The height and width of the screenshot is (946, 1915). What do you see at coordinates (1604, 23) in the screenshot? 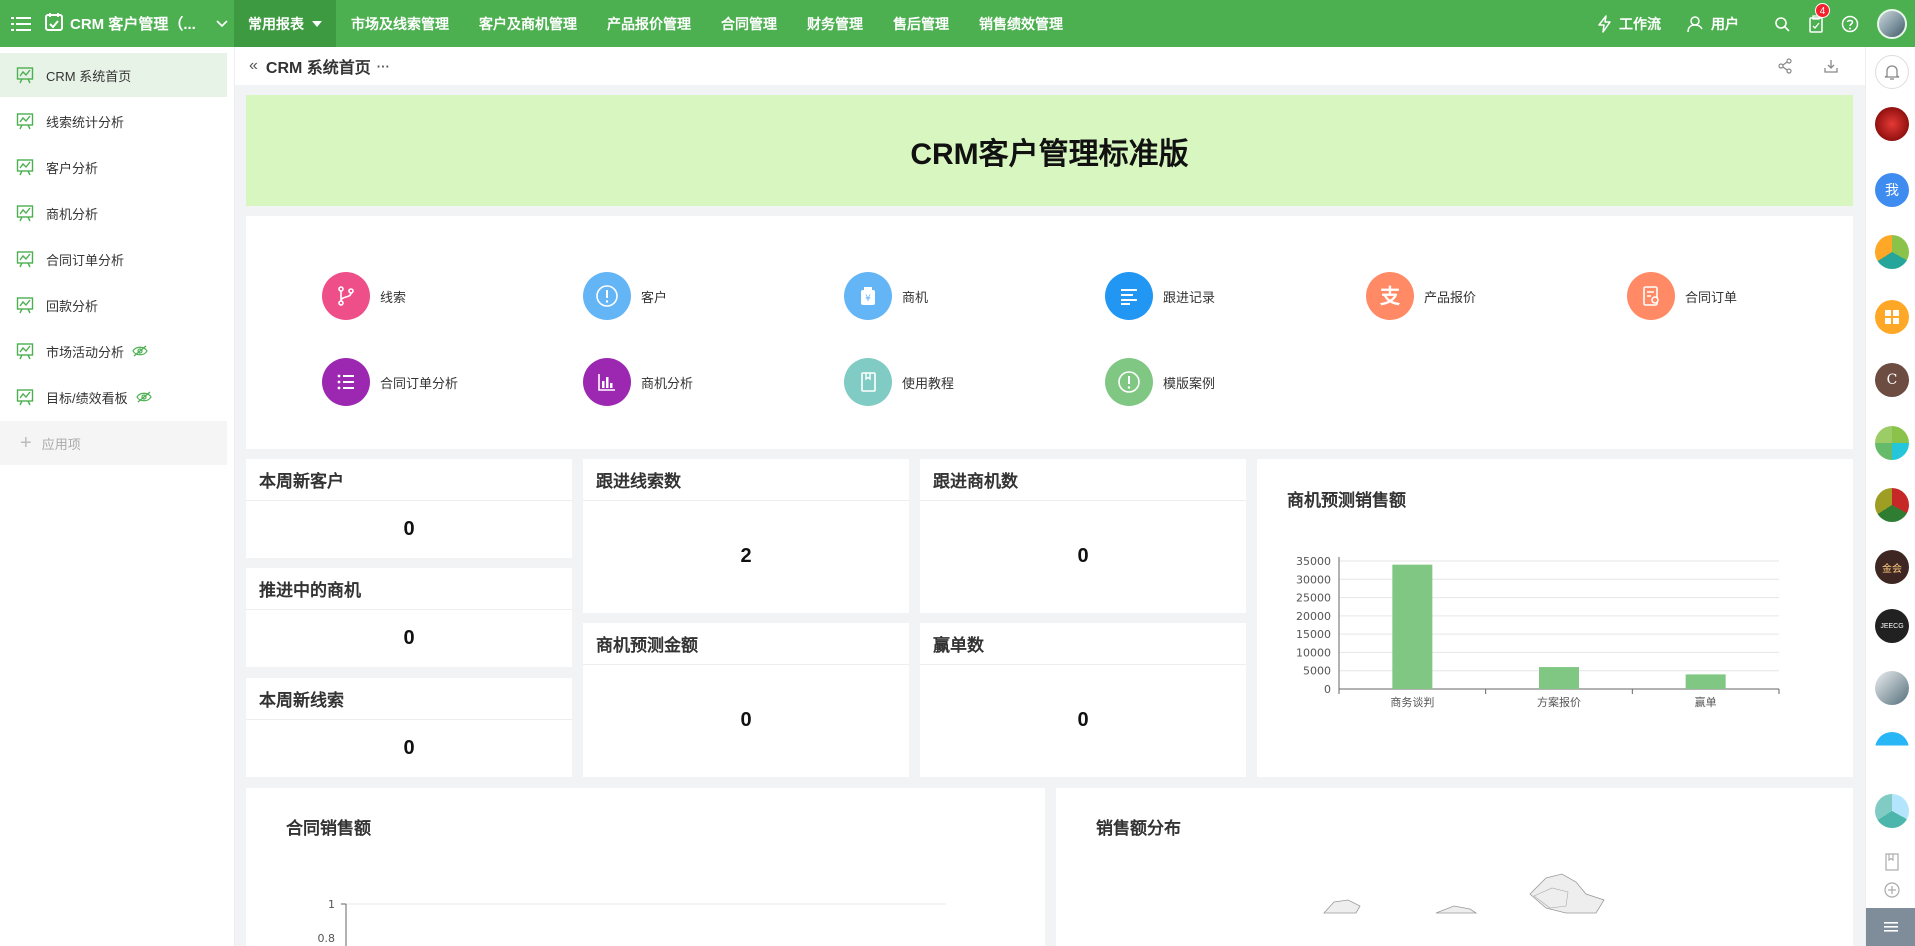
I see `lightning-icon` at bounding box center [1604, 23].